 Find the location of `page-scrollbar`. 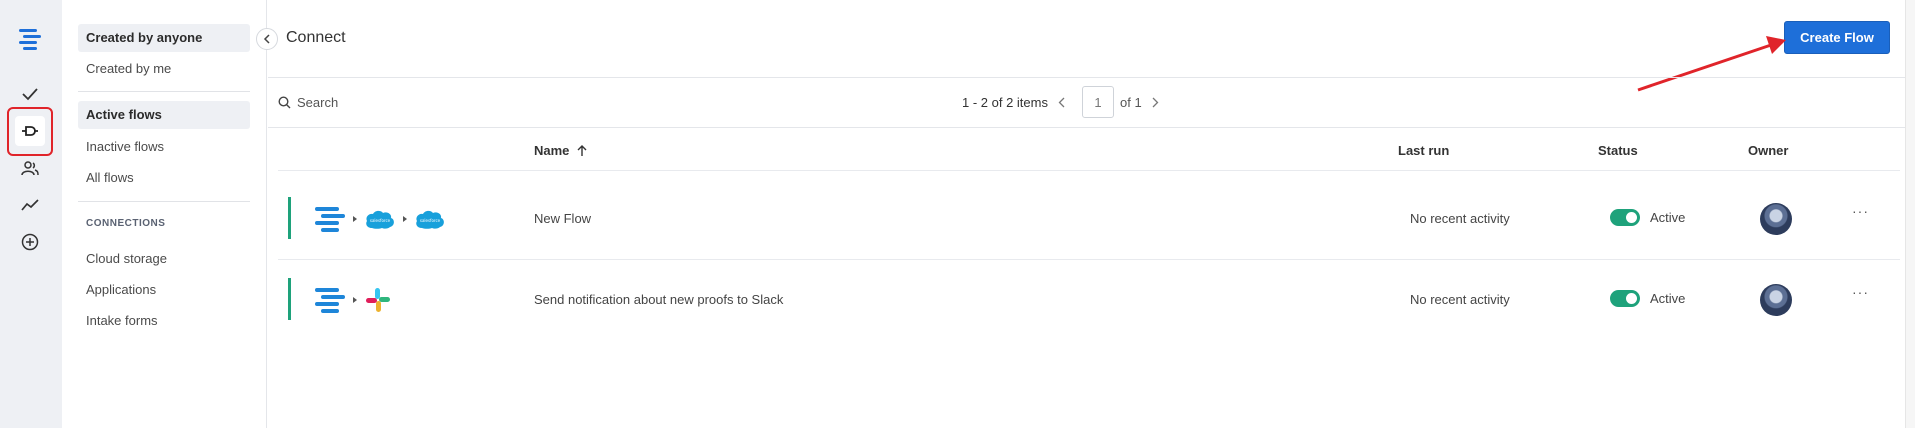

page-scrollbar is located at coordinates (1910, 214).